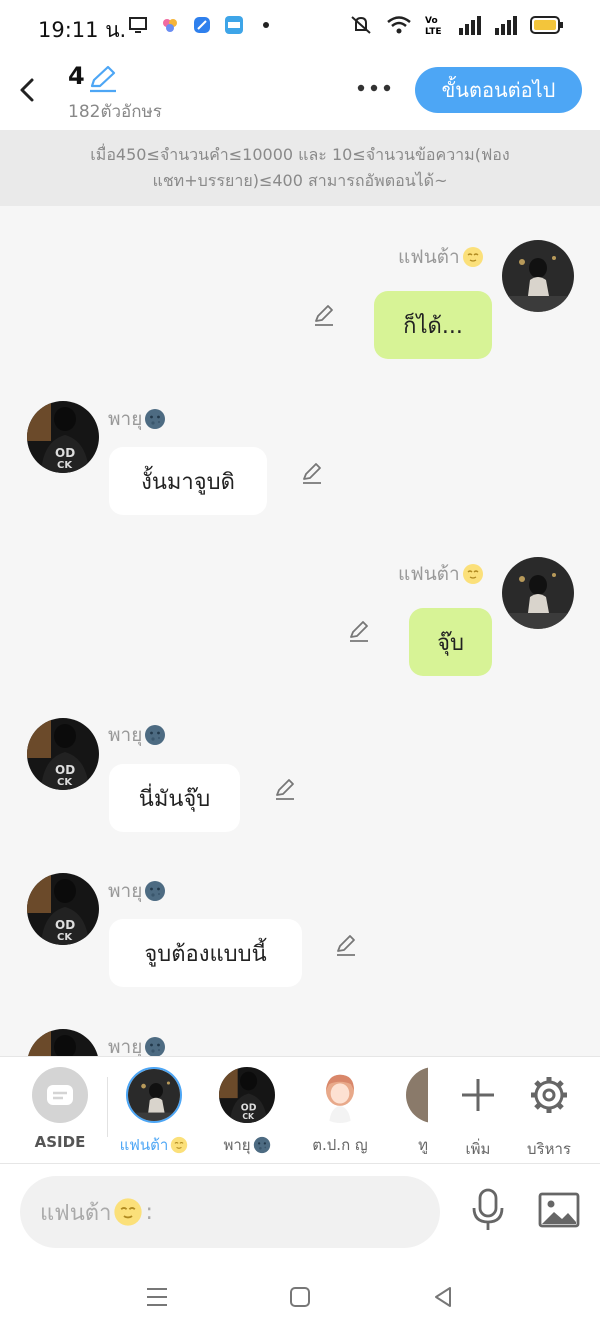 The height and width of the screenshot is (1333, 600). Describe the element at coordinates (559, 1210) in the screenshot. I see `image-icon` at that location.